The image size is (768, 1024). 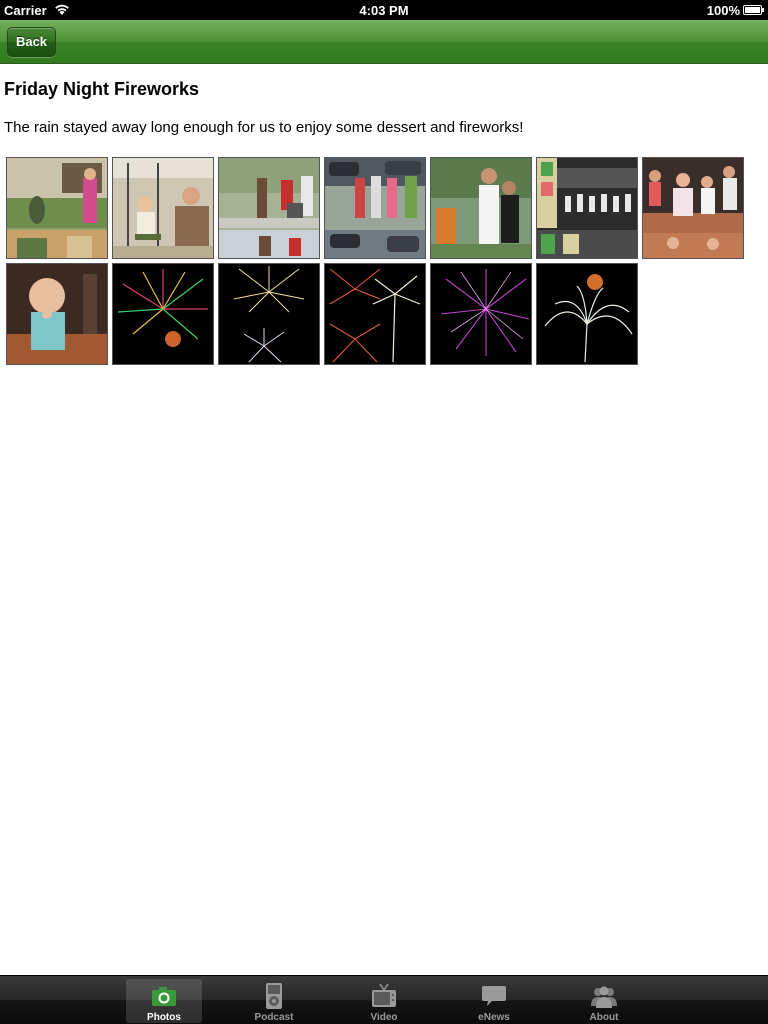 I want to click on battery-icon, so click(x=753, y=10).